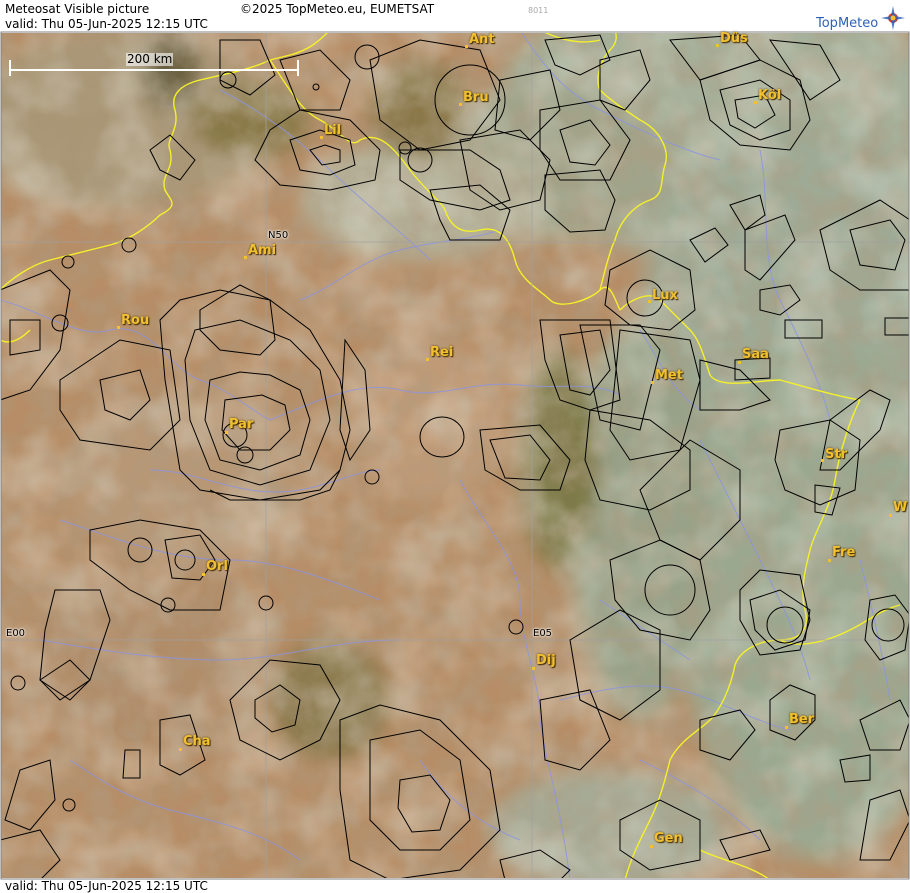  Describe the element at coordinates (262, 250) in the screenshot. I see `city-label: Ami` at that location.